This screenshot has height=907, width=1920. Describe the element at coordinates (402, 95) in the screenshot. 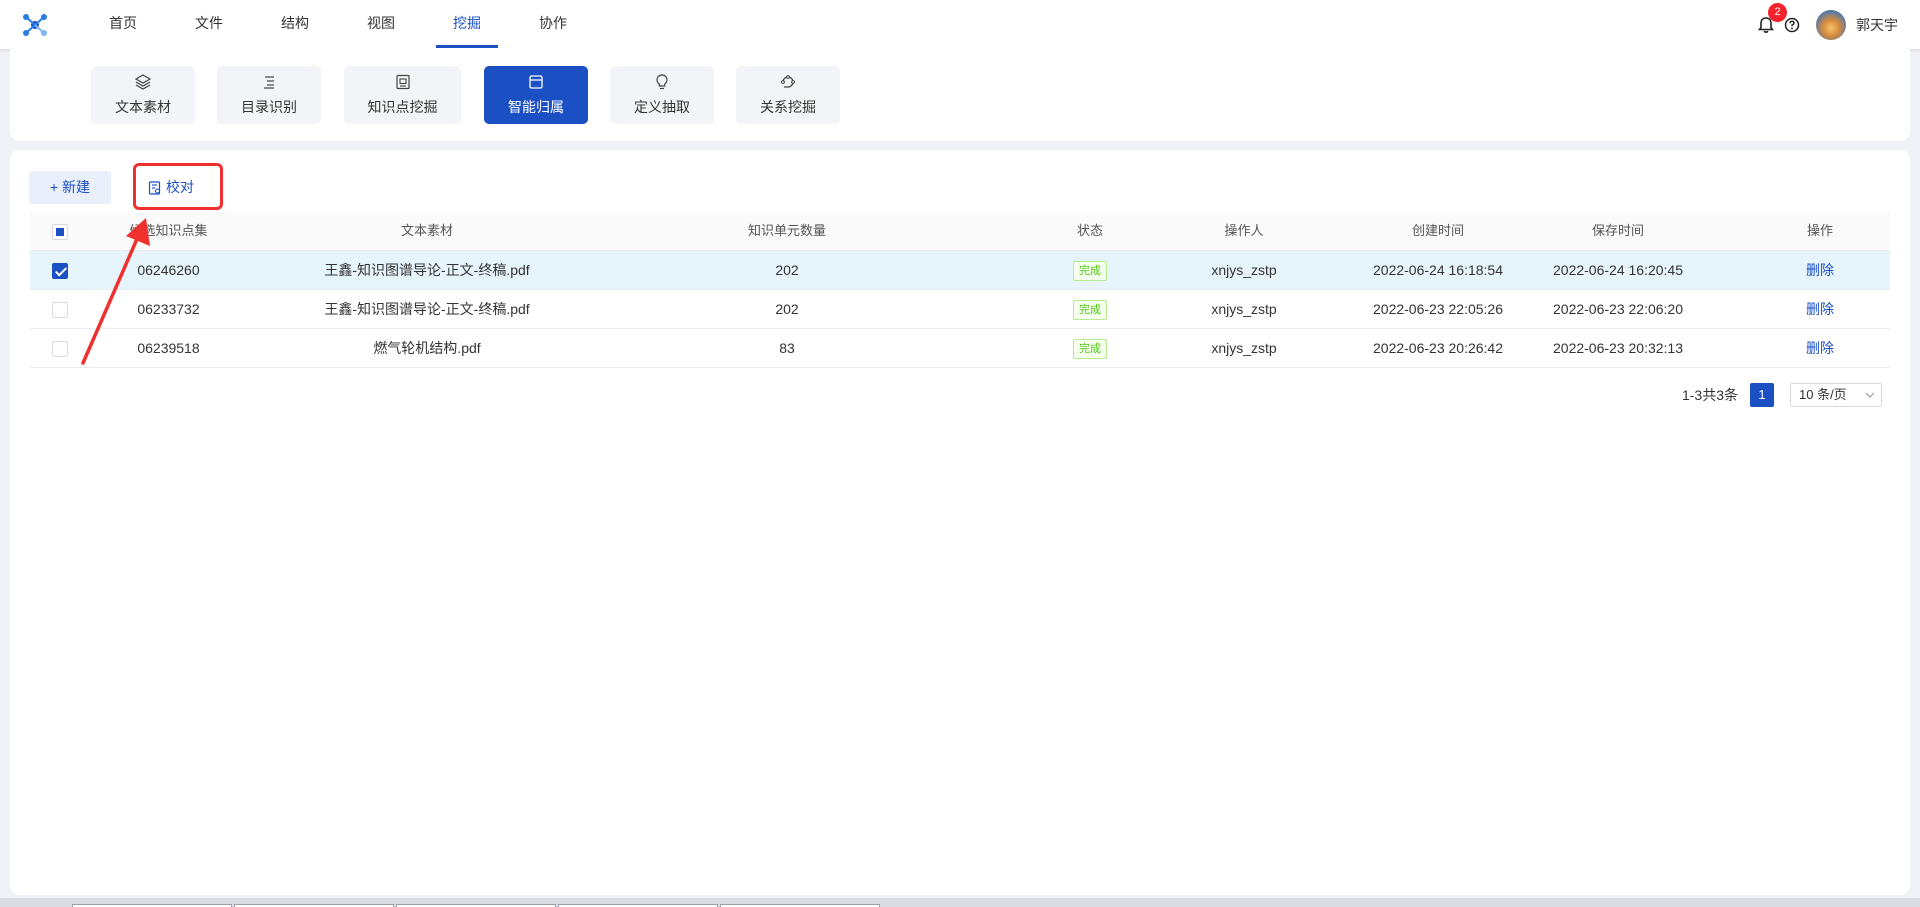

I see `tool-knowledge-mining: 知识点挖掘` at that location.